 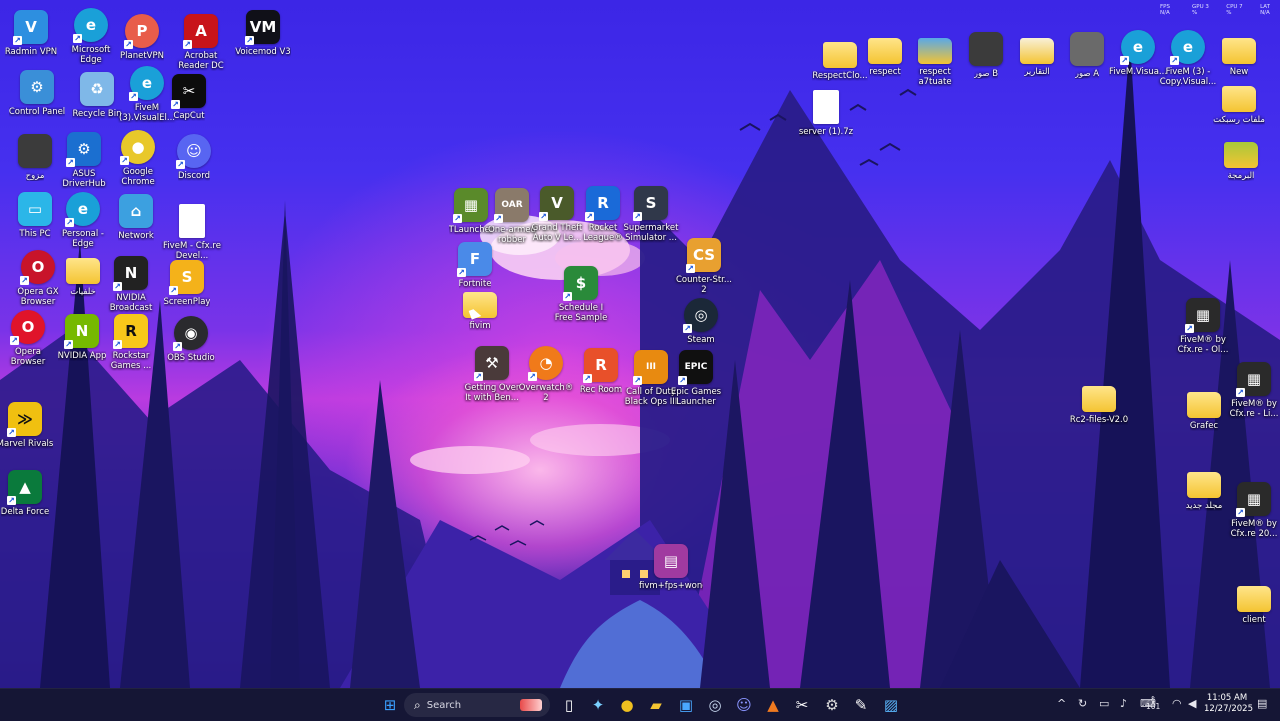 I want to click on desktop-icon-label: Marvel Rivals, so click(x=27, y=444).